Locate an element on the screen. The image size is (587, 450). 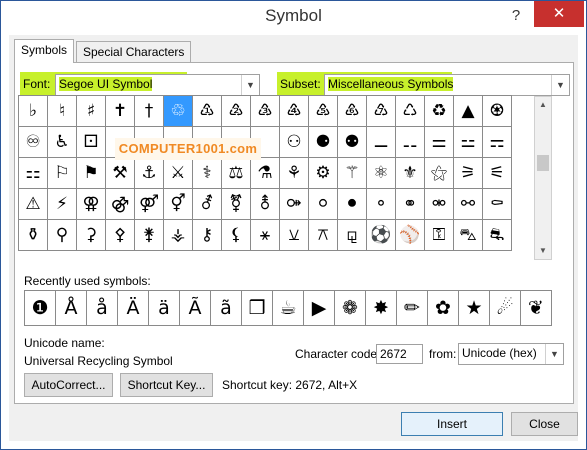
symbol-cell: ⚋ is located at coordinates (410, 142).